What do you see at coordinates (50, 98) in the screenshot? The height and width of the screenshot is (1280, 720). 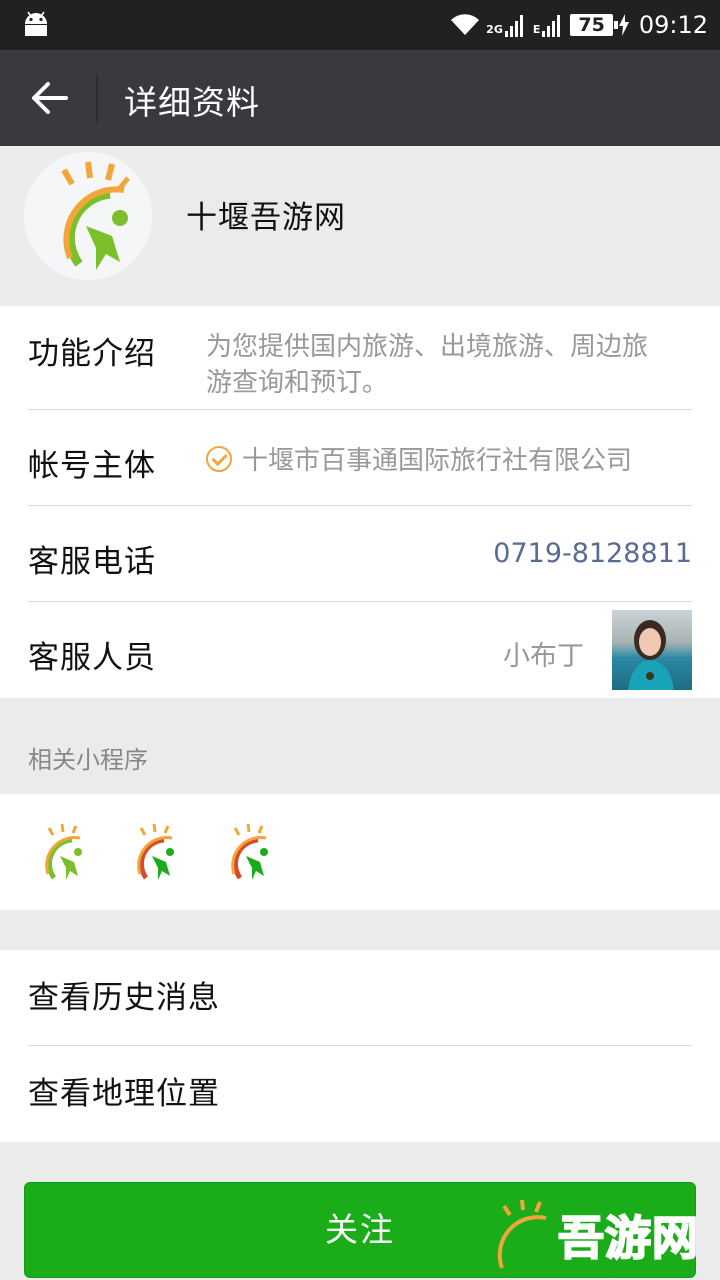 I see `back-arrow-icon` at bounding box center [50, 98].